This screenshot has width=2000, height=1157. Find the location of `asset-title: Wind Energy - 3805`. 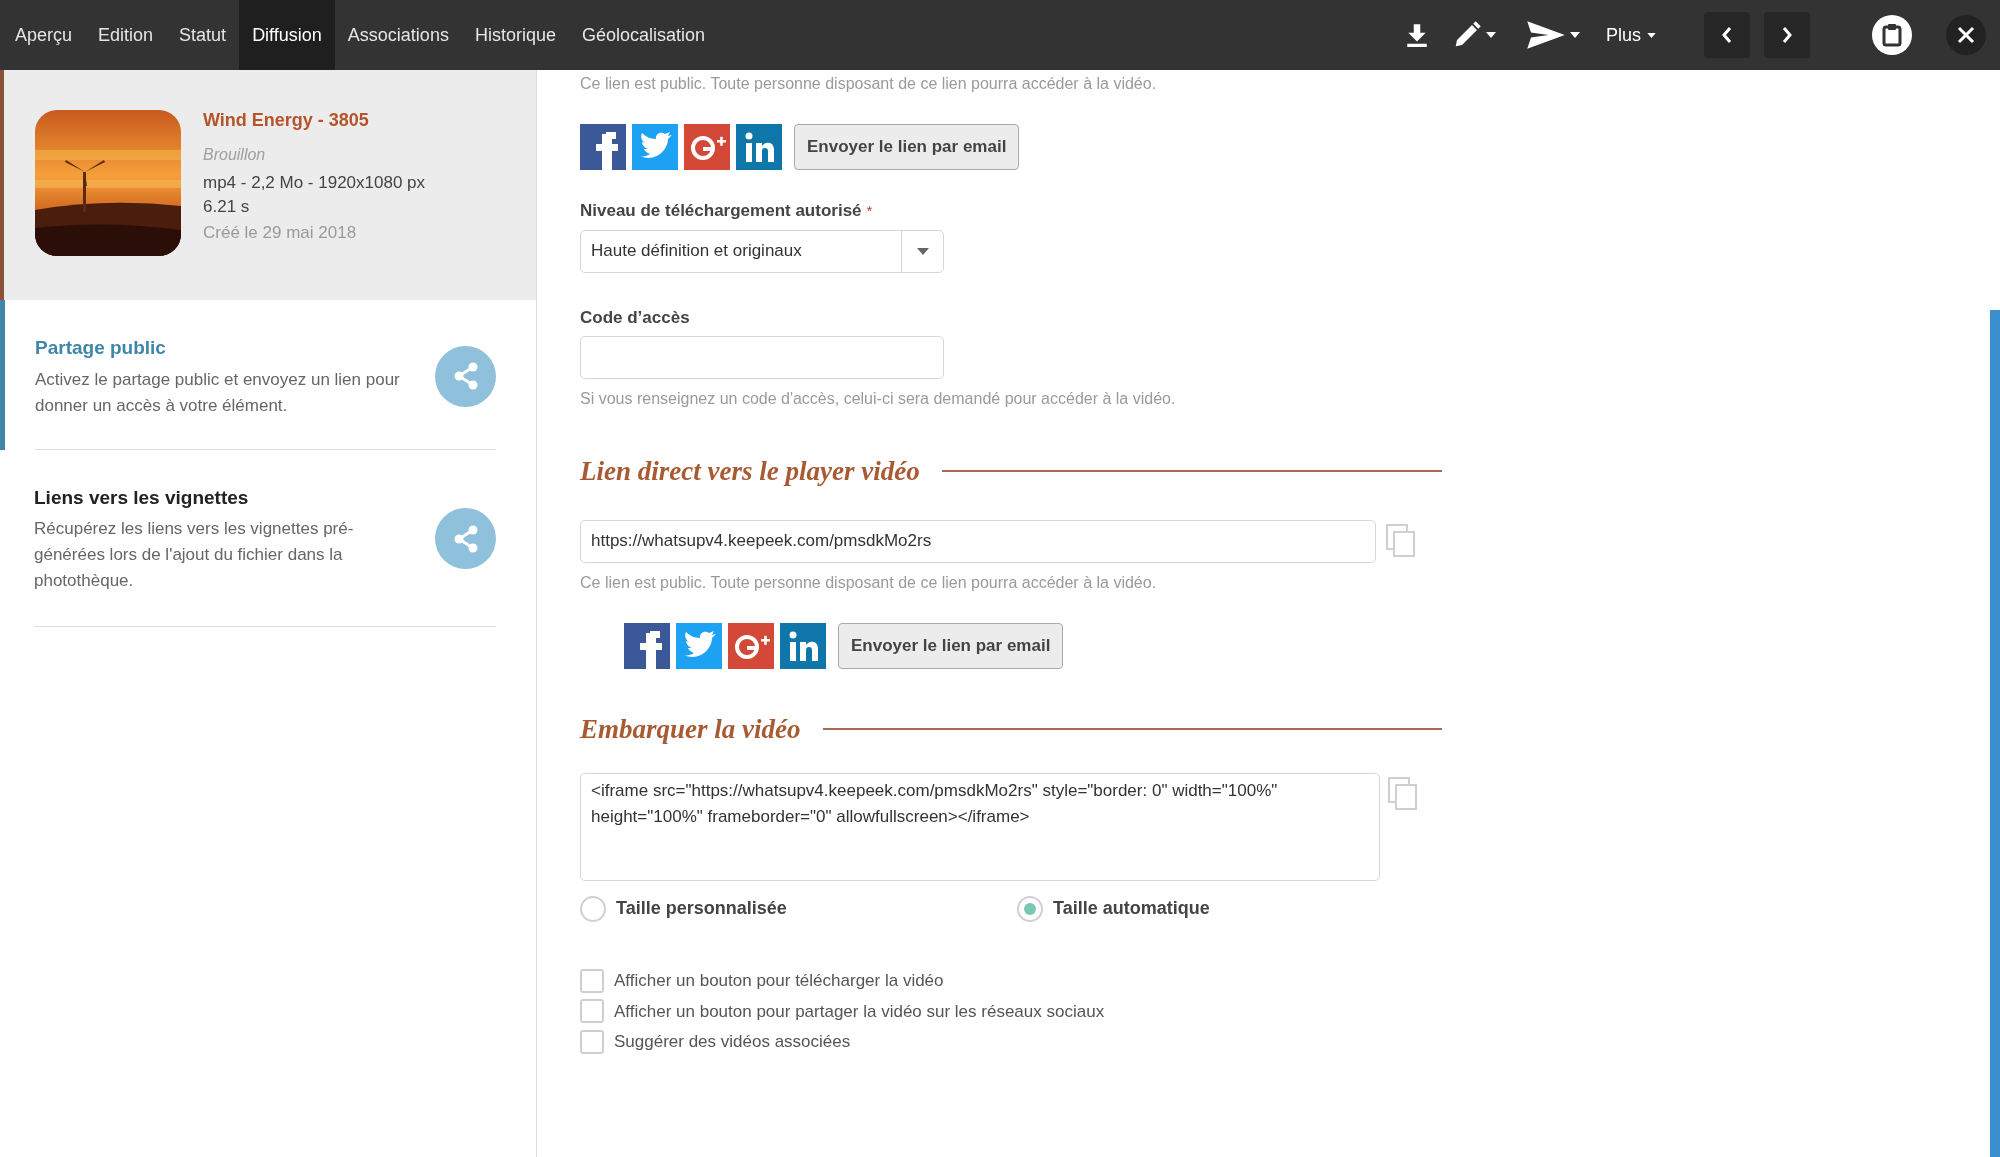

asset-title: Wind Energy - 3805 is located at coordinates (286, 120).